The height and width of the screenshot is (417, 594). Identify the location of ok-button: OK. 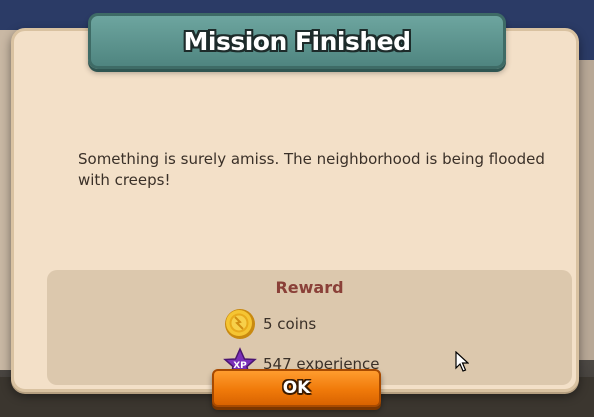
(296, 388).